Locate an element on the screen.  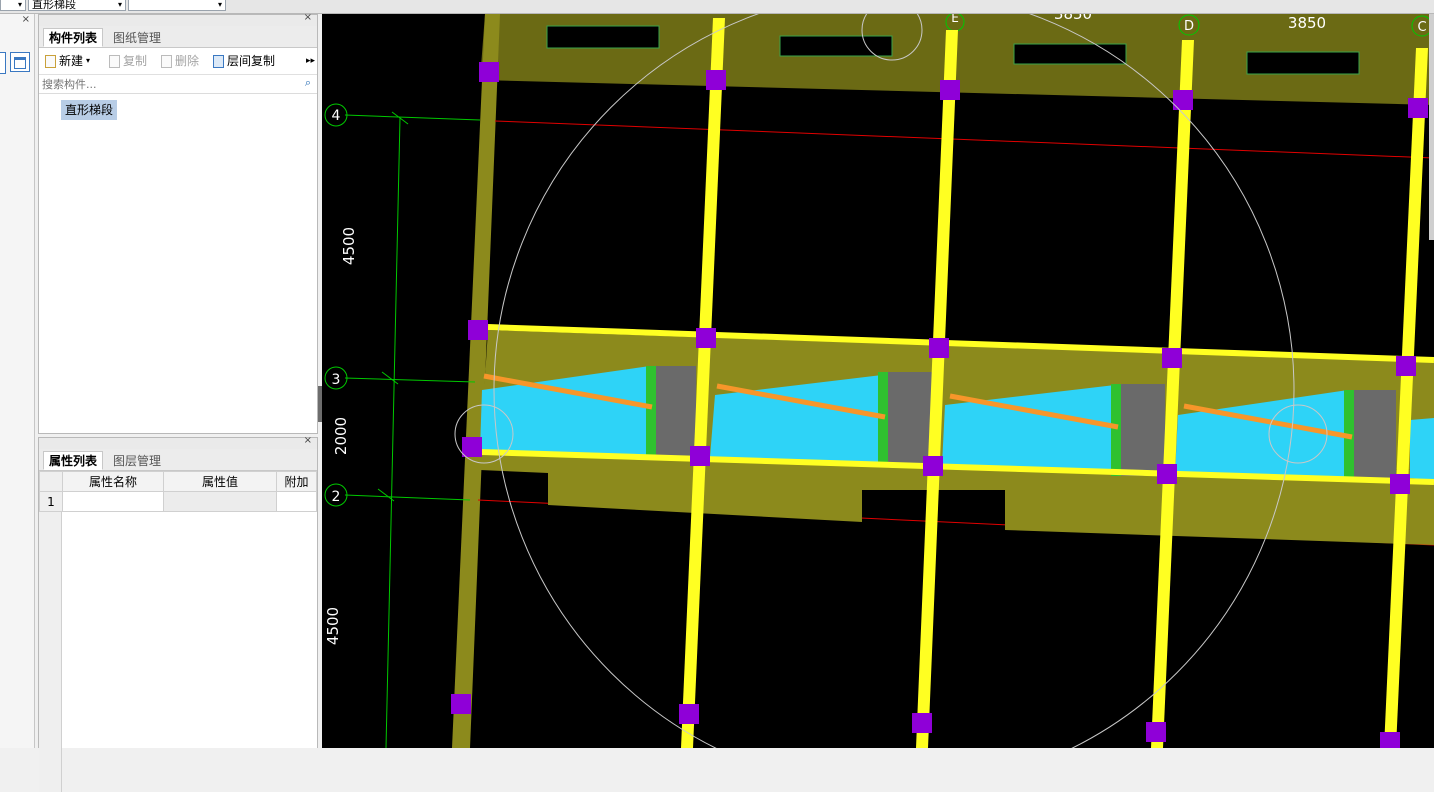
search-icon: ⌕ is located at coordinates (308, 83).